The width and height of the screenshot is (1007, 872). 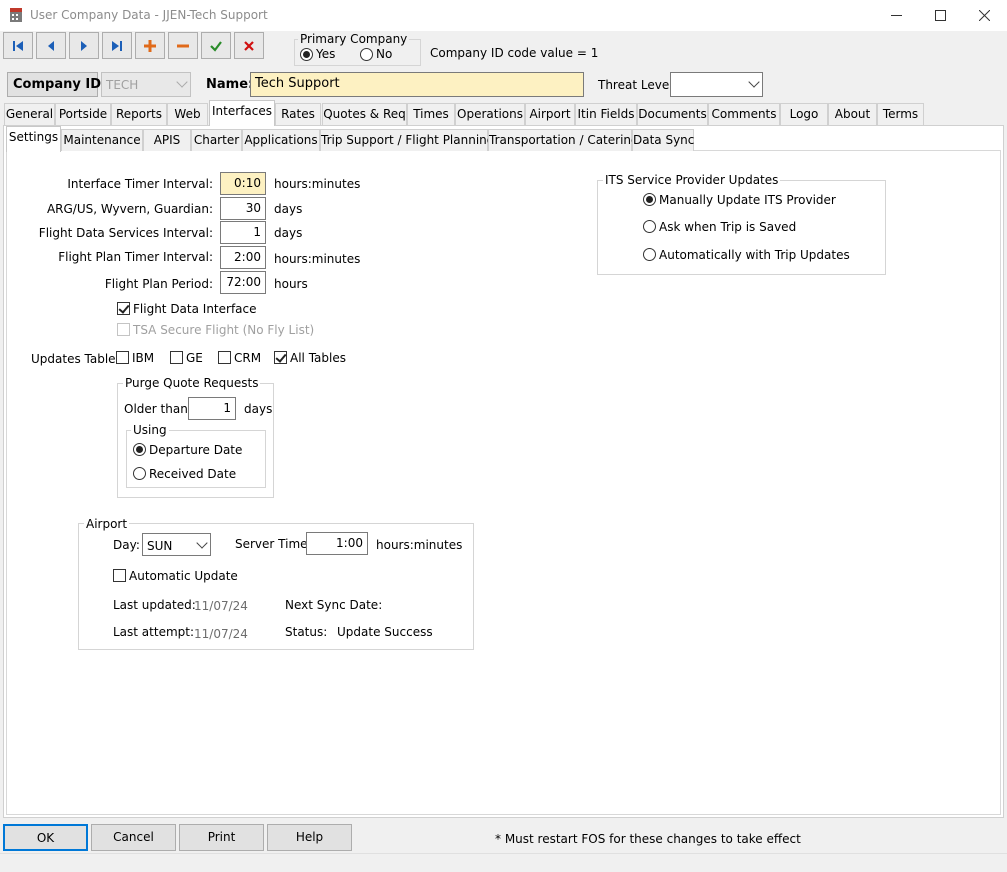 I want to click on tab-trip-support: Trip Support / Flight Planning, so click(x=407, y=140).